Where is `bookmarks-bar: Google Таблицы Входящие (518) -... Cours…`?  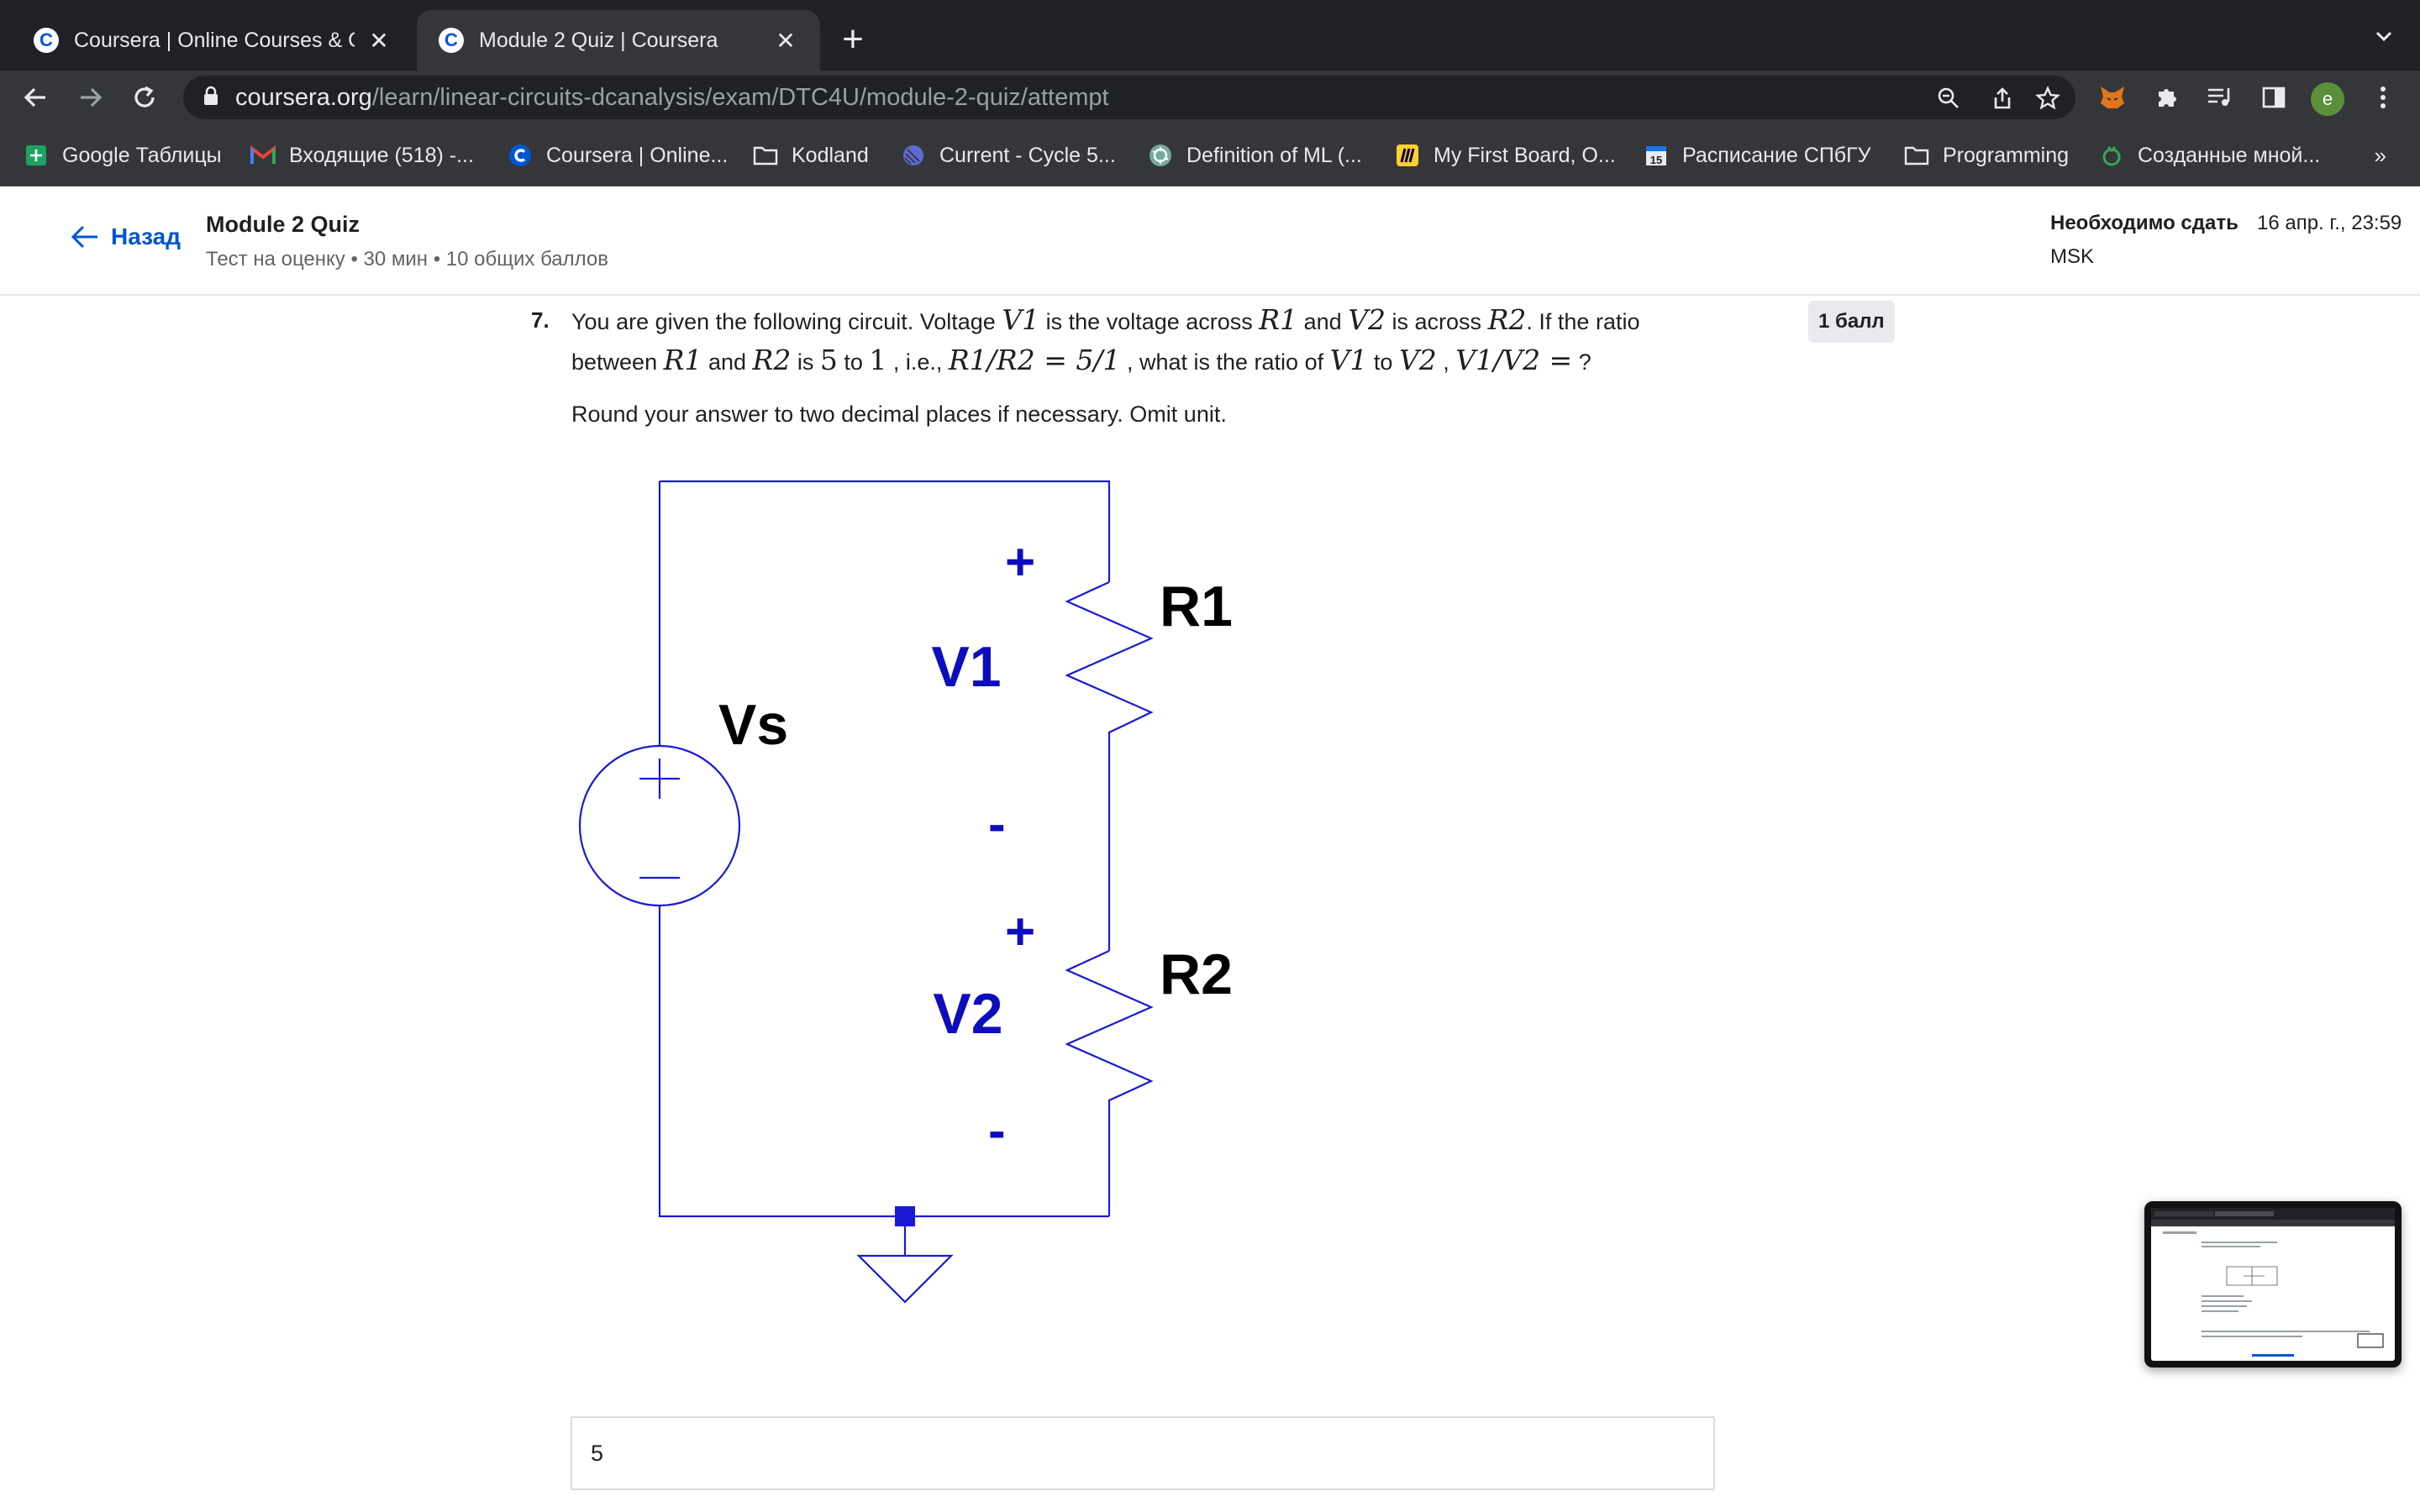
bookmarks-bar: Google Таблицы Входящие (518) -... Cours… is located at coordinates (1210, 155).